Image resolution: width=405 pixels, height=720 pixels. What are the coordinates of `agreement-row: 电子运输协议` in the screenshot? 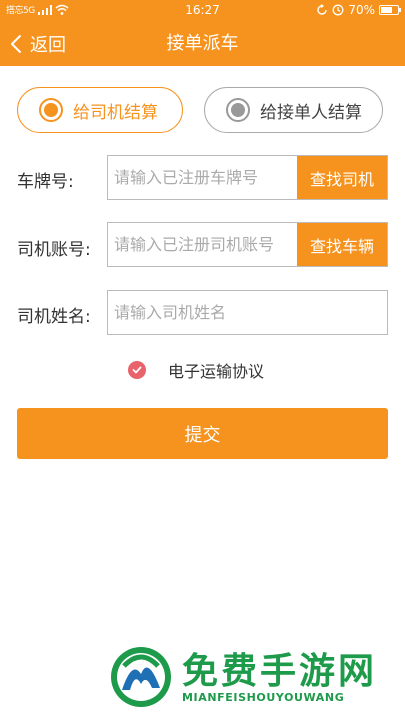 It's located at (196, 370).